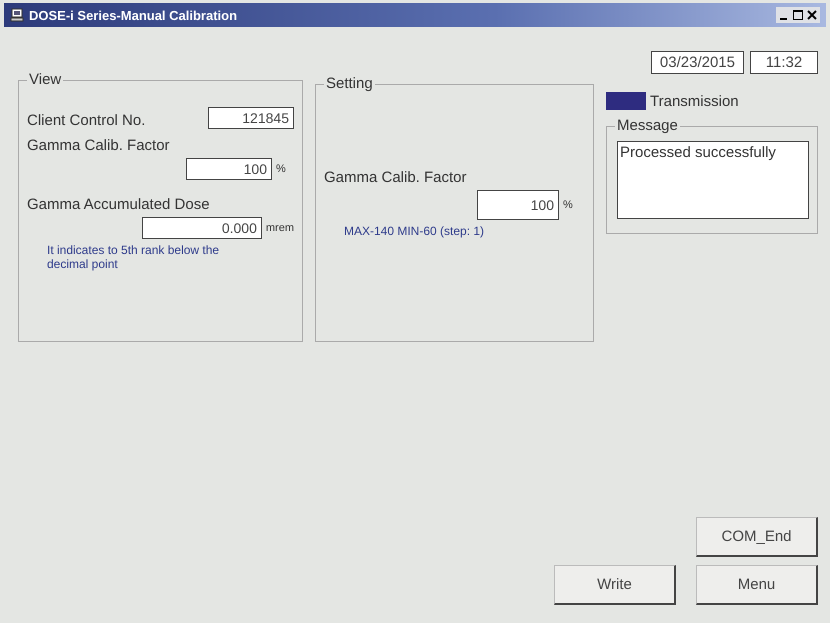 This screenshot has width=830, height=623. I want to click on calib-factor-input: 100, so click(518, 205).